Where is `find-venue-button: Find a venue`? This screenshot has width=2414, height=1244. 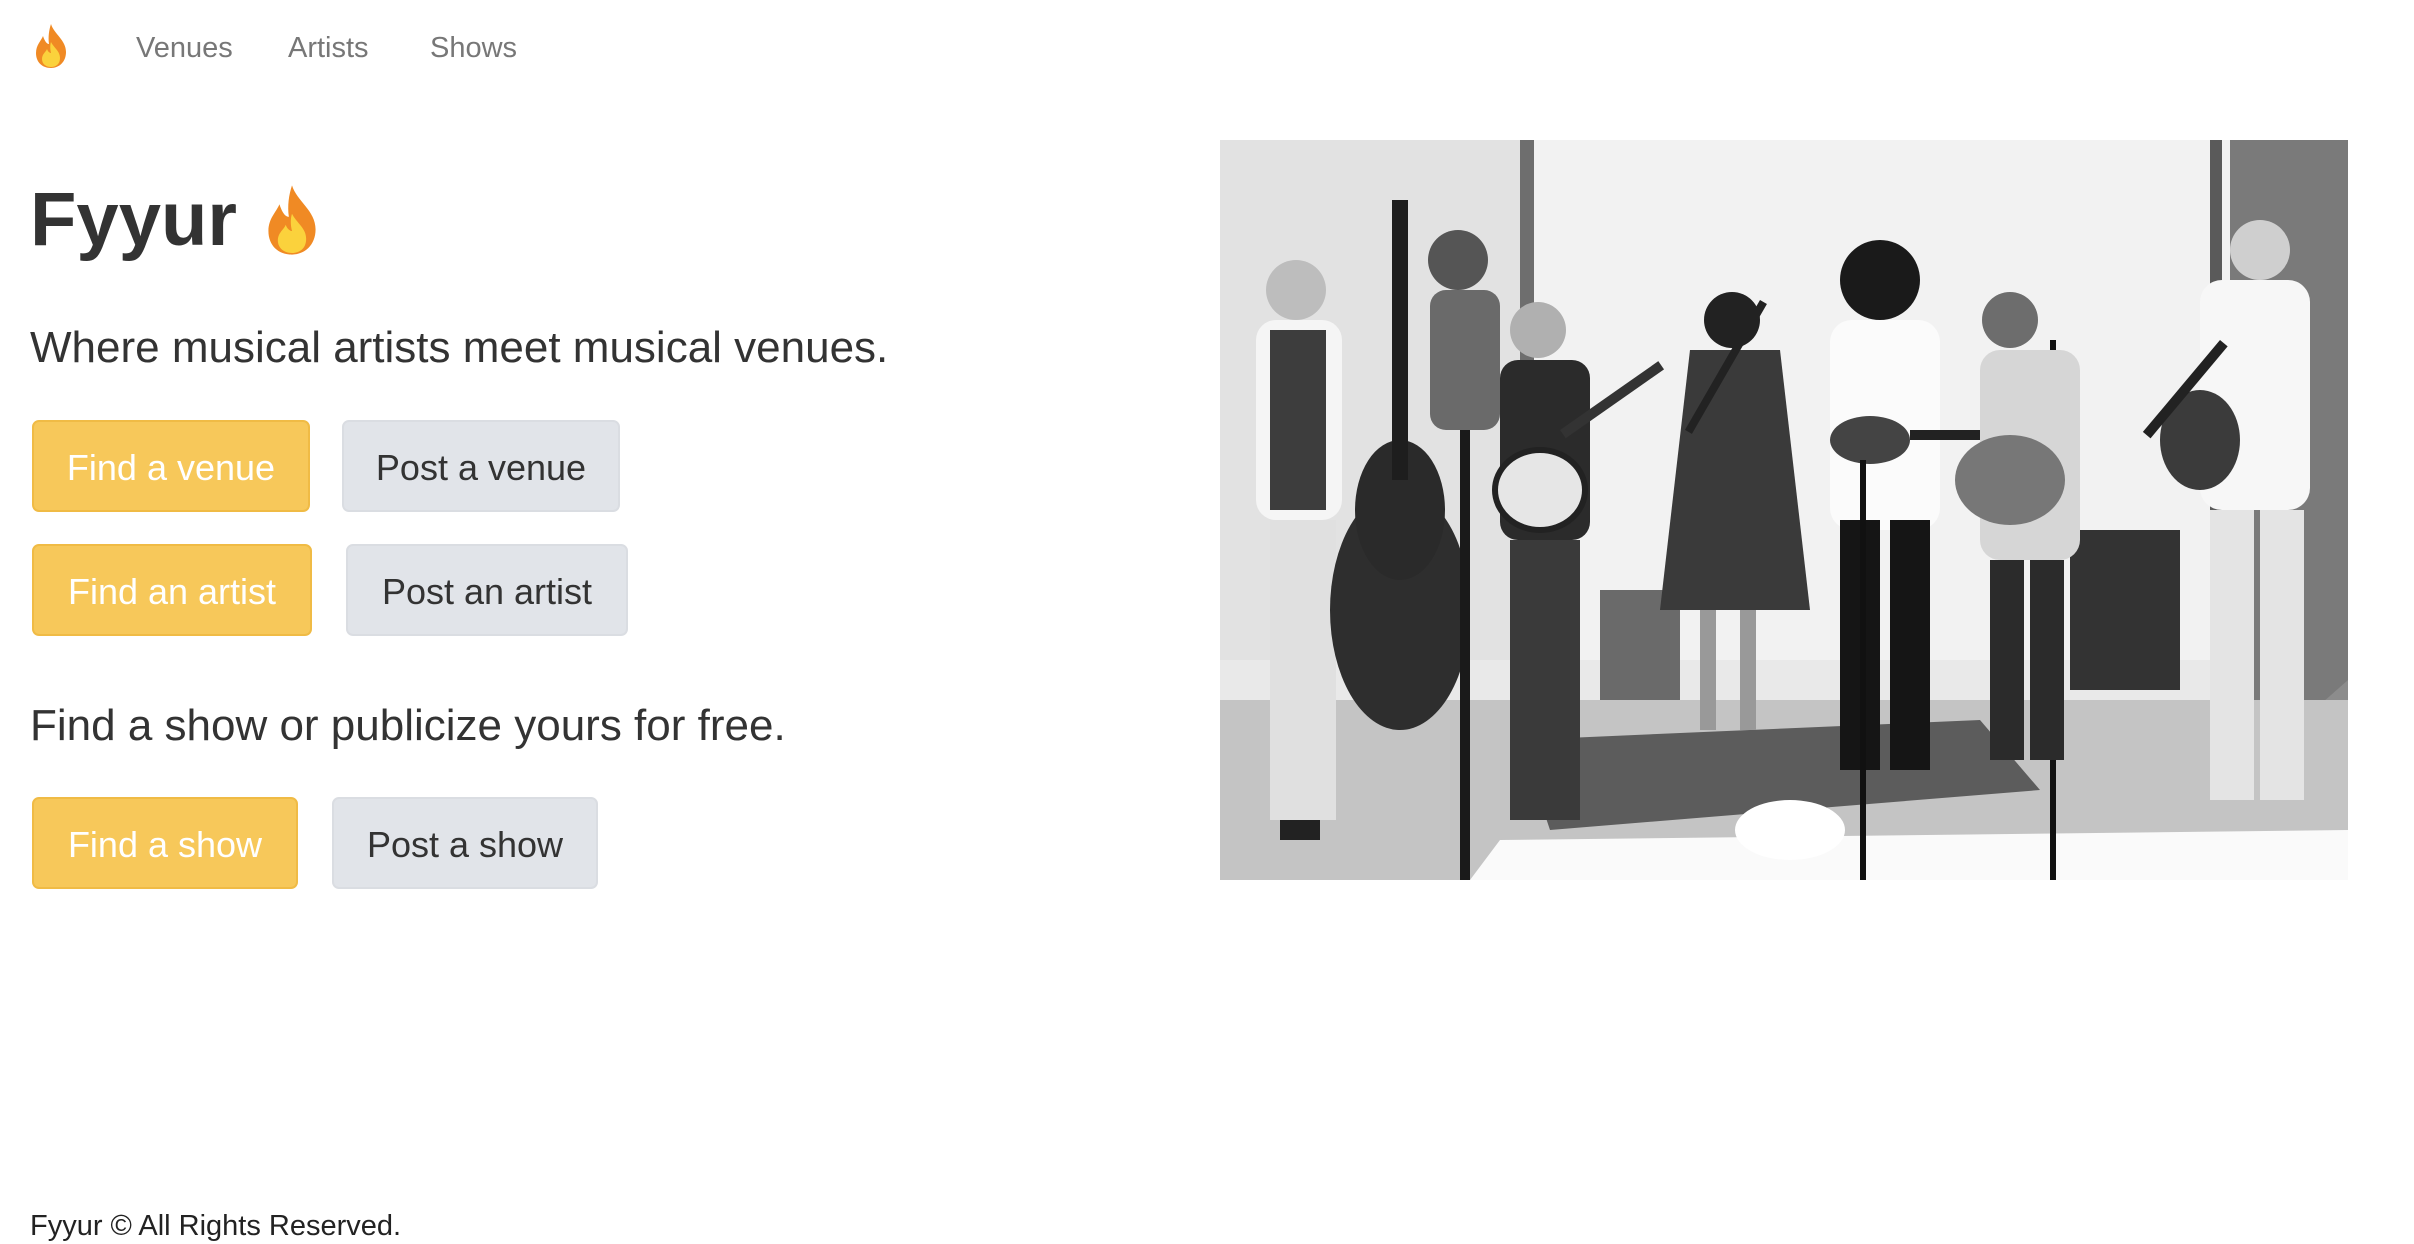
find-venue-button: Find a venue is located at coordinates (171, 466).